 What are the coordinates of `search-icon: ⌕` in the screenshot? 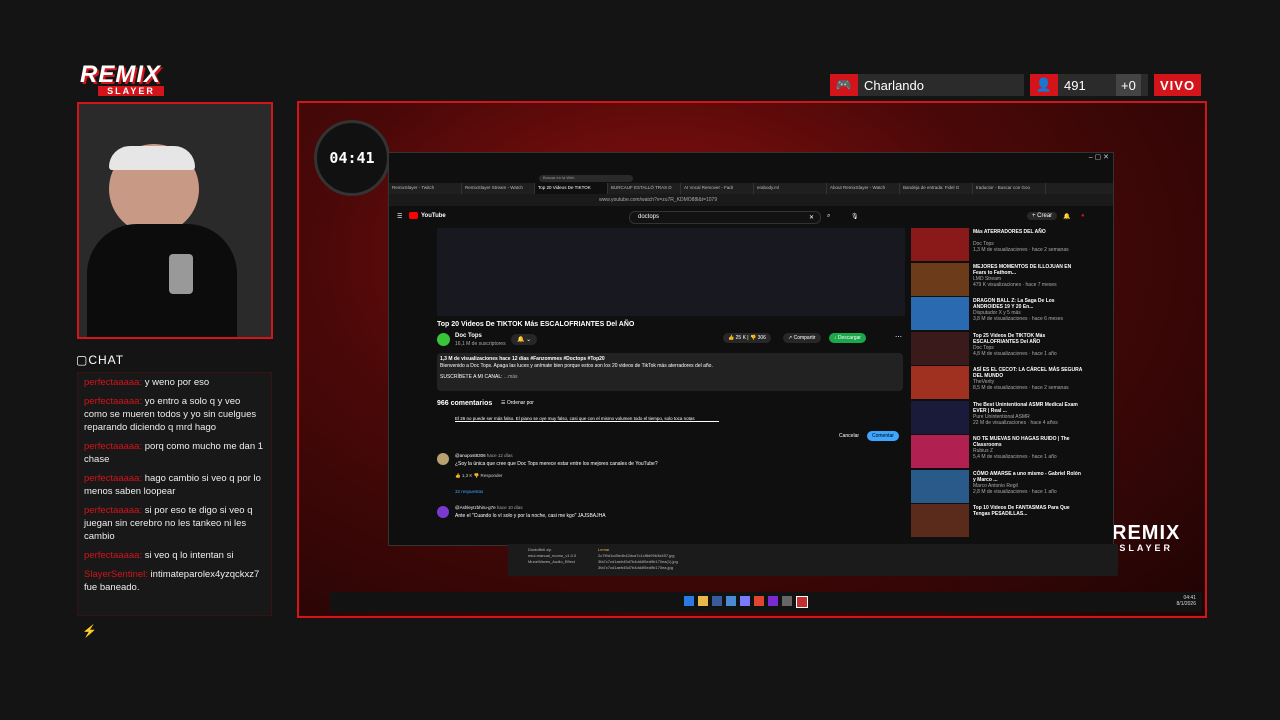 It's located at (828, 216).